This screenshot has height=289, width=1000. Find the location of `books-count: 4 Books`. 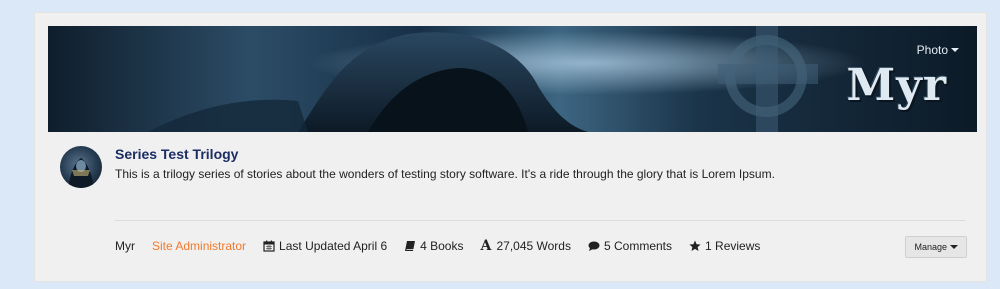

books-count: 4 Books is located at coordinates (433, 246).